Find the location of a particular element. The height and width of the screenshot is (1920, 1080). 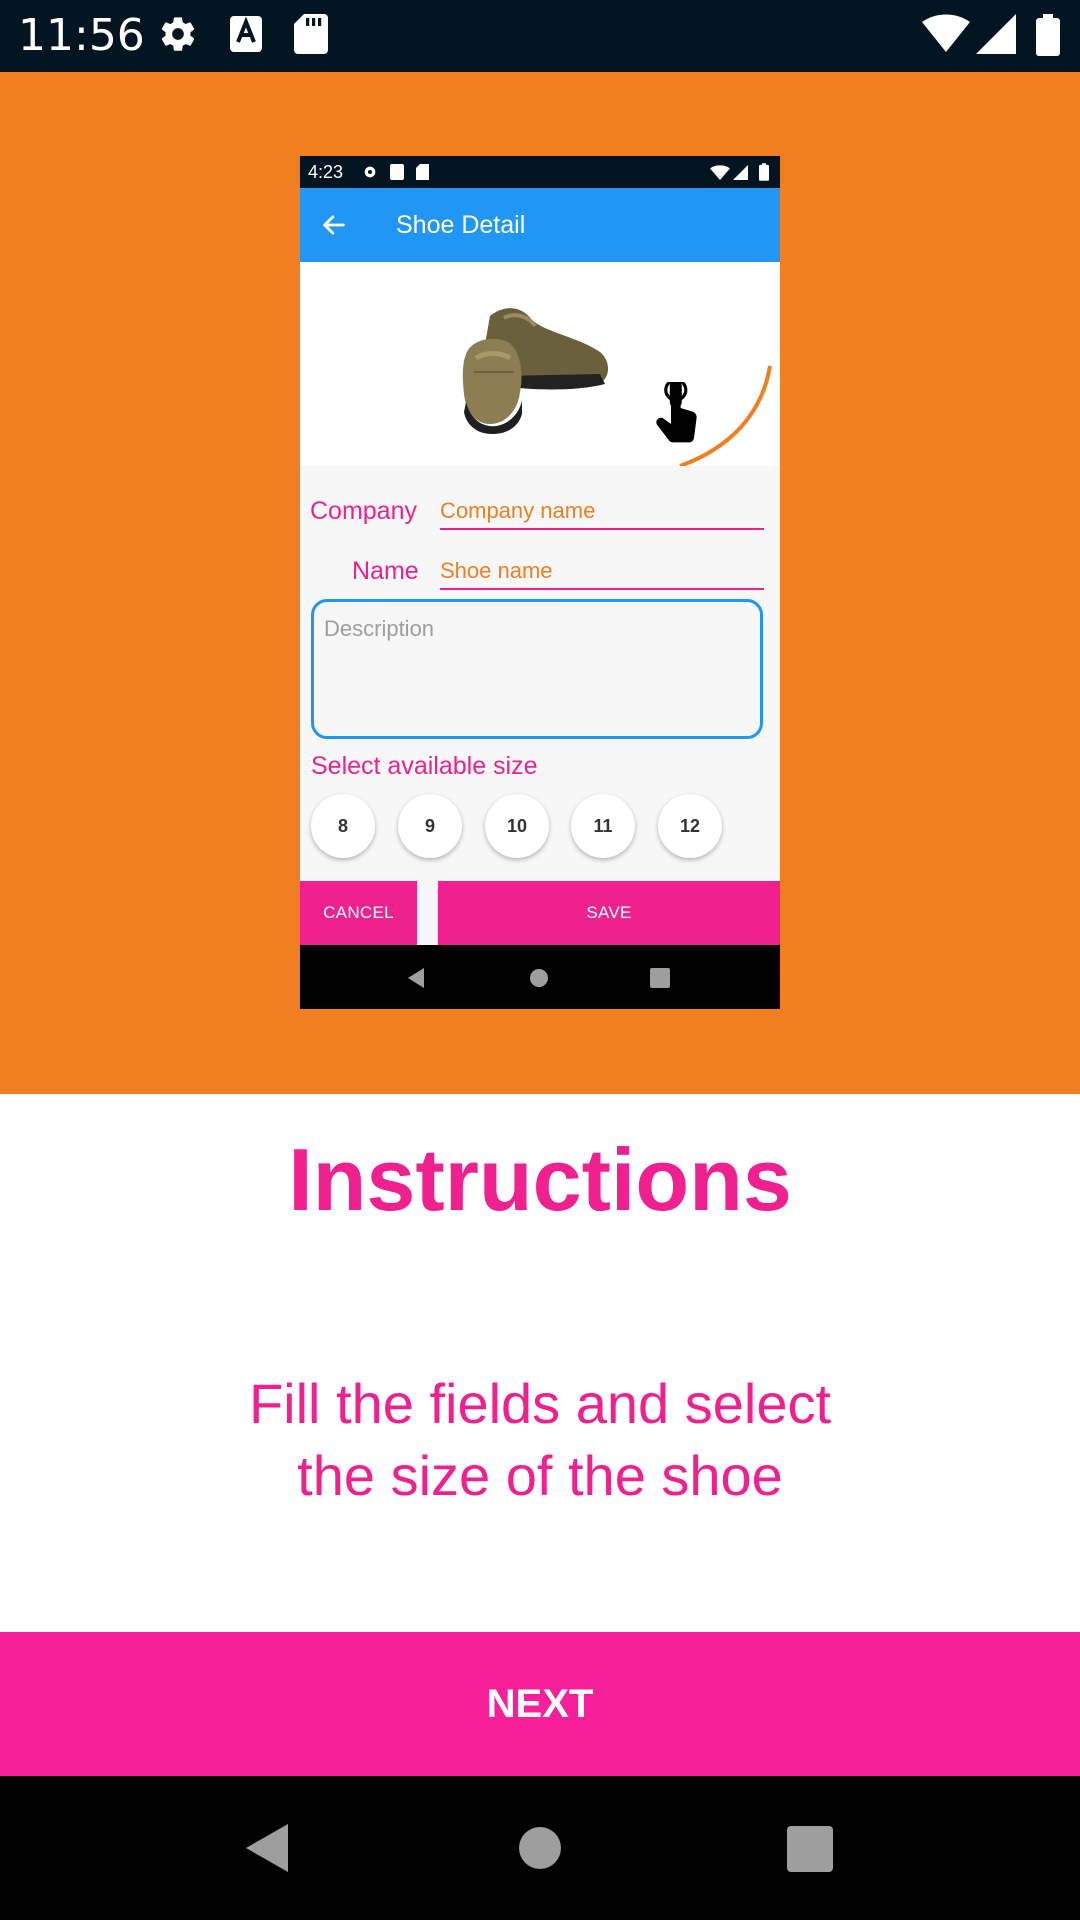

wifi-icon is located at coordinates (946, 33).